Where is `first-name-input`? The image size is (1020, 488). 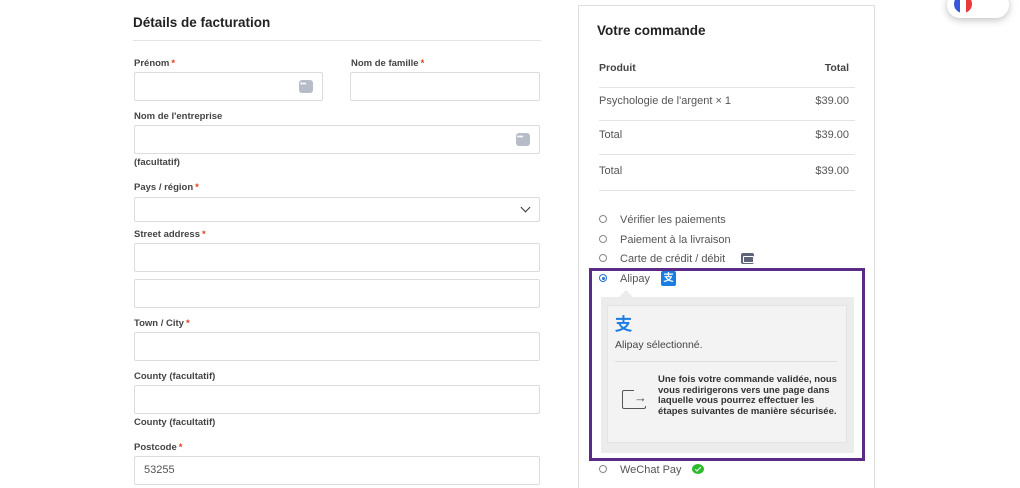 first-name-input is located at coordinates (228, 86).